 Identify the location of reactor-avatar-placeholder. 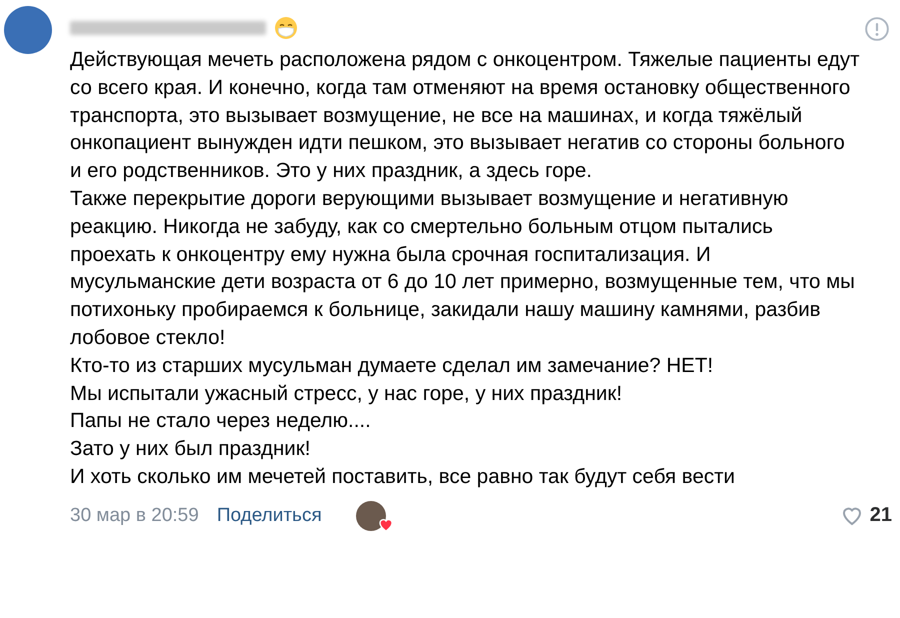
(371, 515).